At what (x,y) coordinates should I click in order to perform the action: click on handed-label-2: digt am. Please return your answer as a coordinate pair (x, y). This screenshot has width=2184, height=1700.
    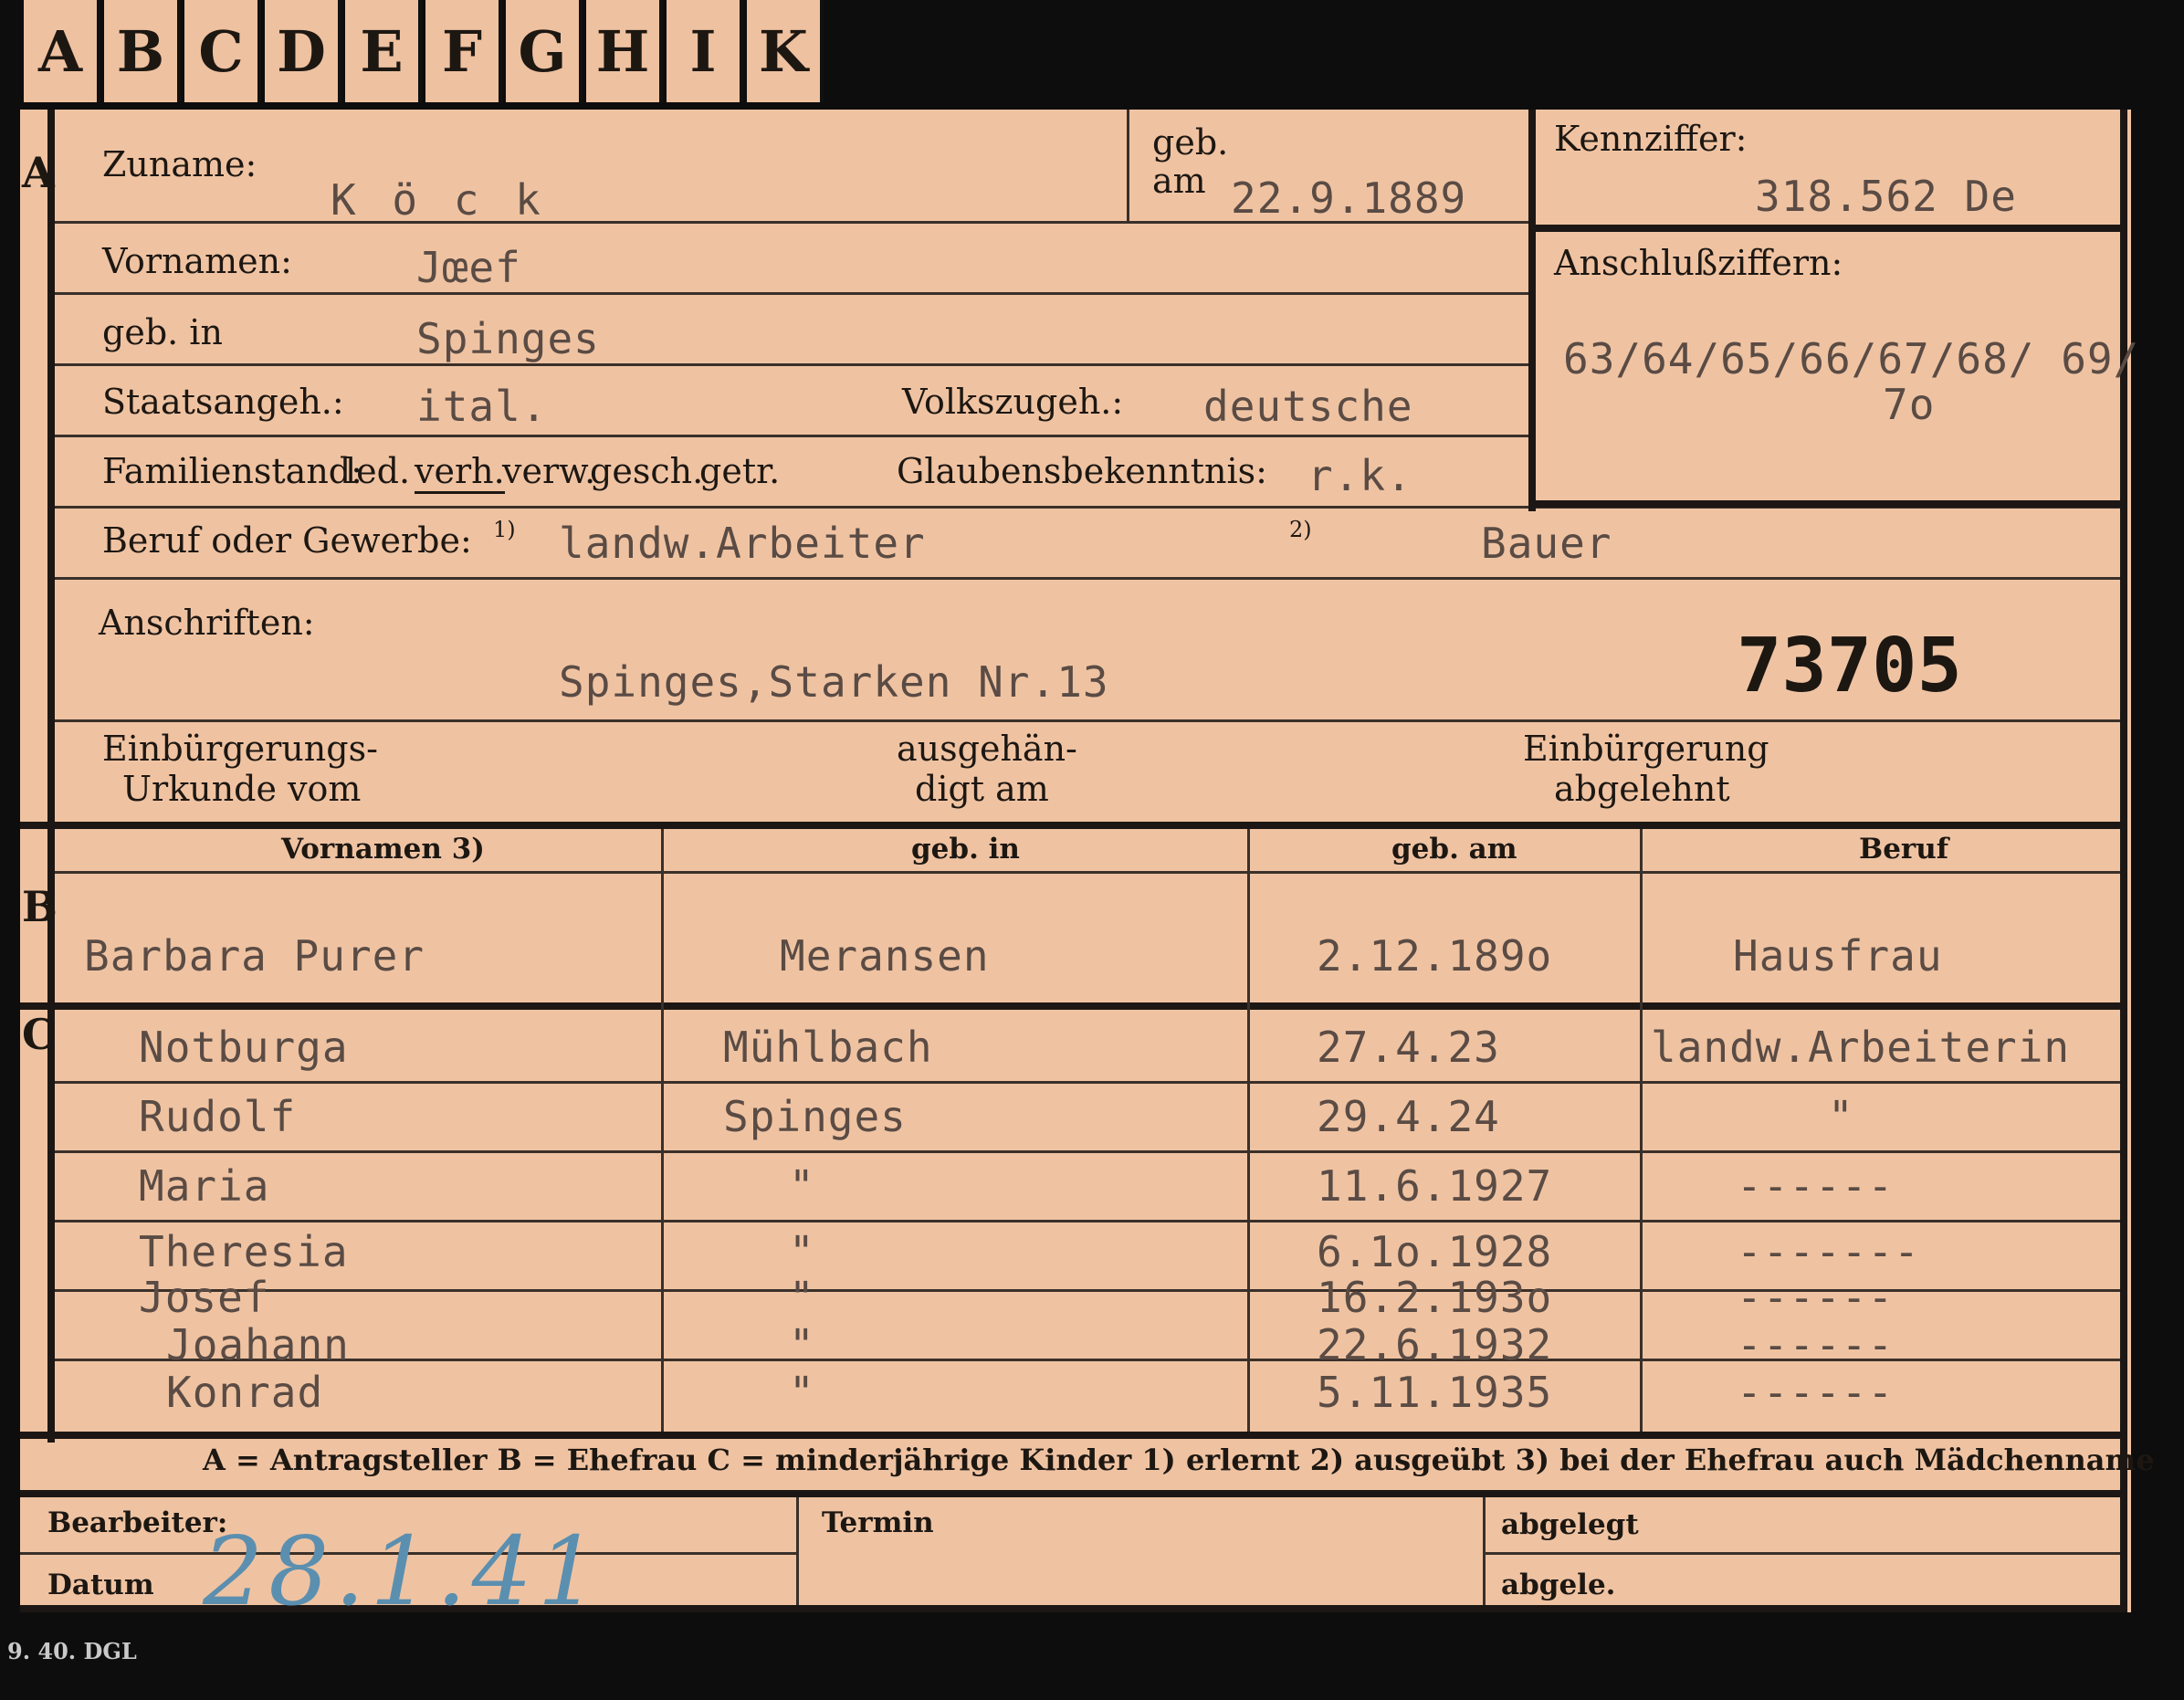
    Looking at the image, I should click on (982, 789).